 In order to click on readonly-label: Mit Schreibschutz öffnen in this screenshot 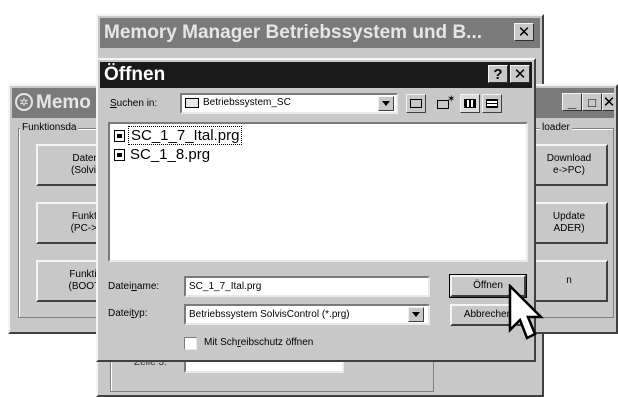, I will do `click(259, 342)`.